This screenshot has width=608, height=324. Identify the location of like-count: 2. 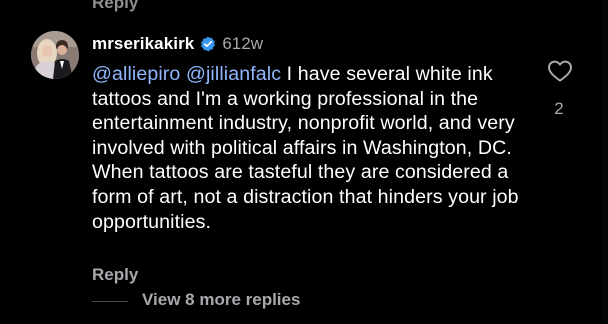
(559, 108).